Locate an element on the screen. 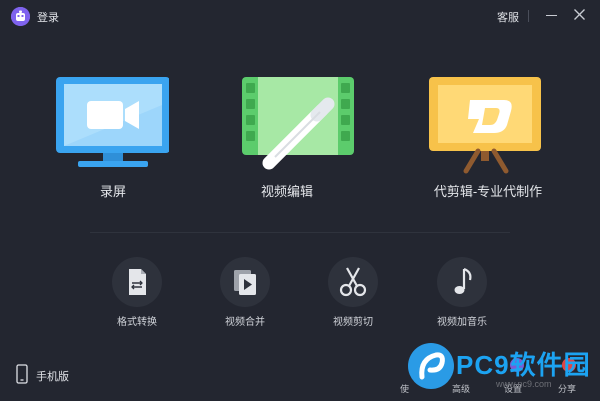 Image resolution: width=600 pixels, height=401 pixels. tool-video-merge: 视频合并 is located at coordinates (245, 292).